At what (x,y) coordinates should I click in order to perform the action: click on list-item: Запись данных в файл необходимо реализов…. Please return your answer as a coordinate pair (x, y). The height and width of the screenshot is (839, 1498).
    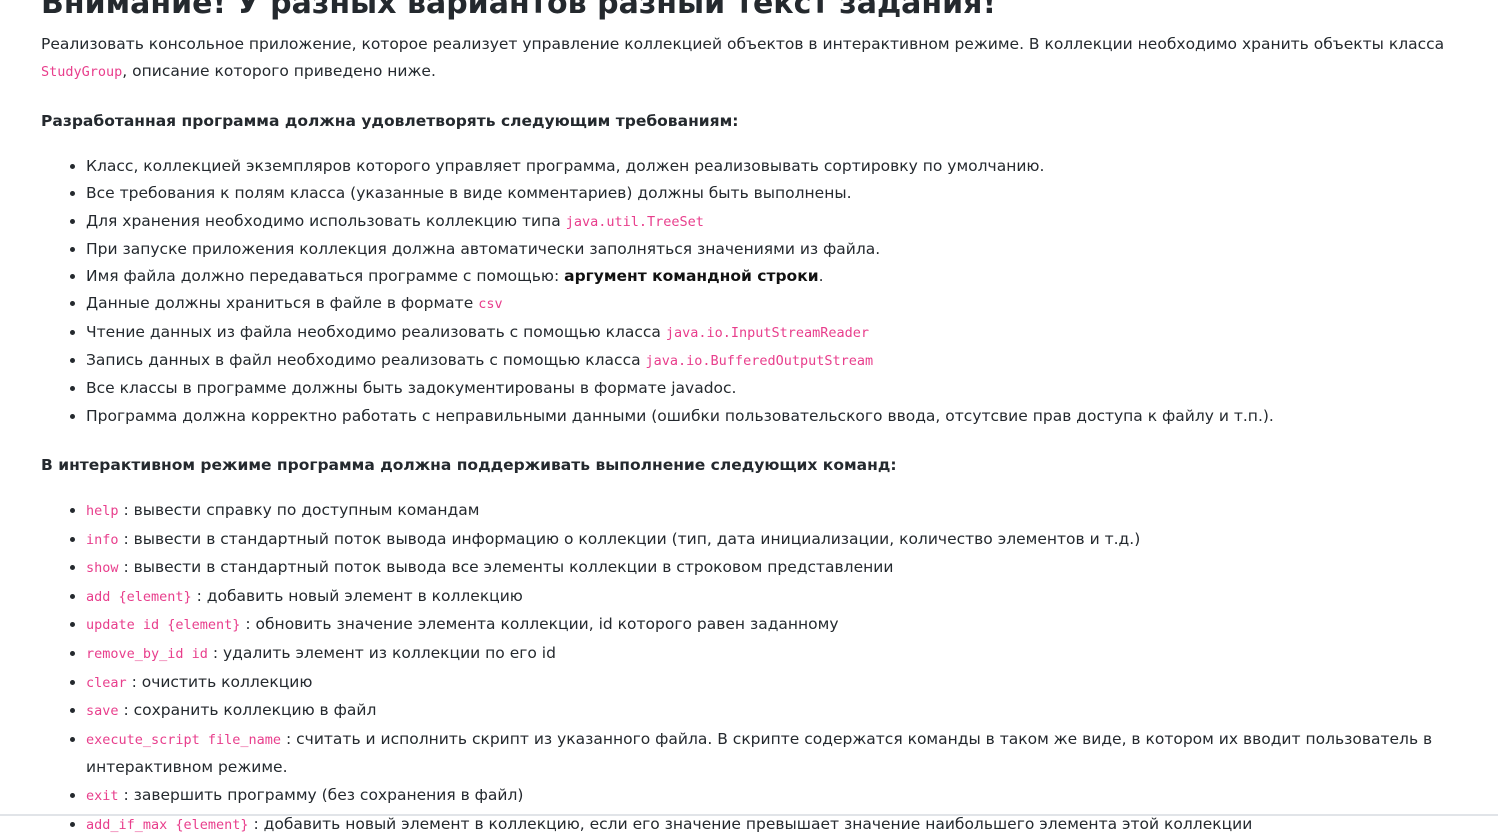
    Looking at the image, I should click on (773, 361).